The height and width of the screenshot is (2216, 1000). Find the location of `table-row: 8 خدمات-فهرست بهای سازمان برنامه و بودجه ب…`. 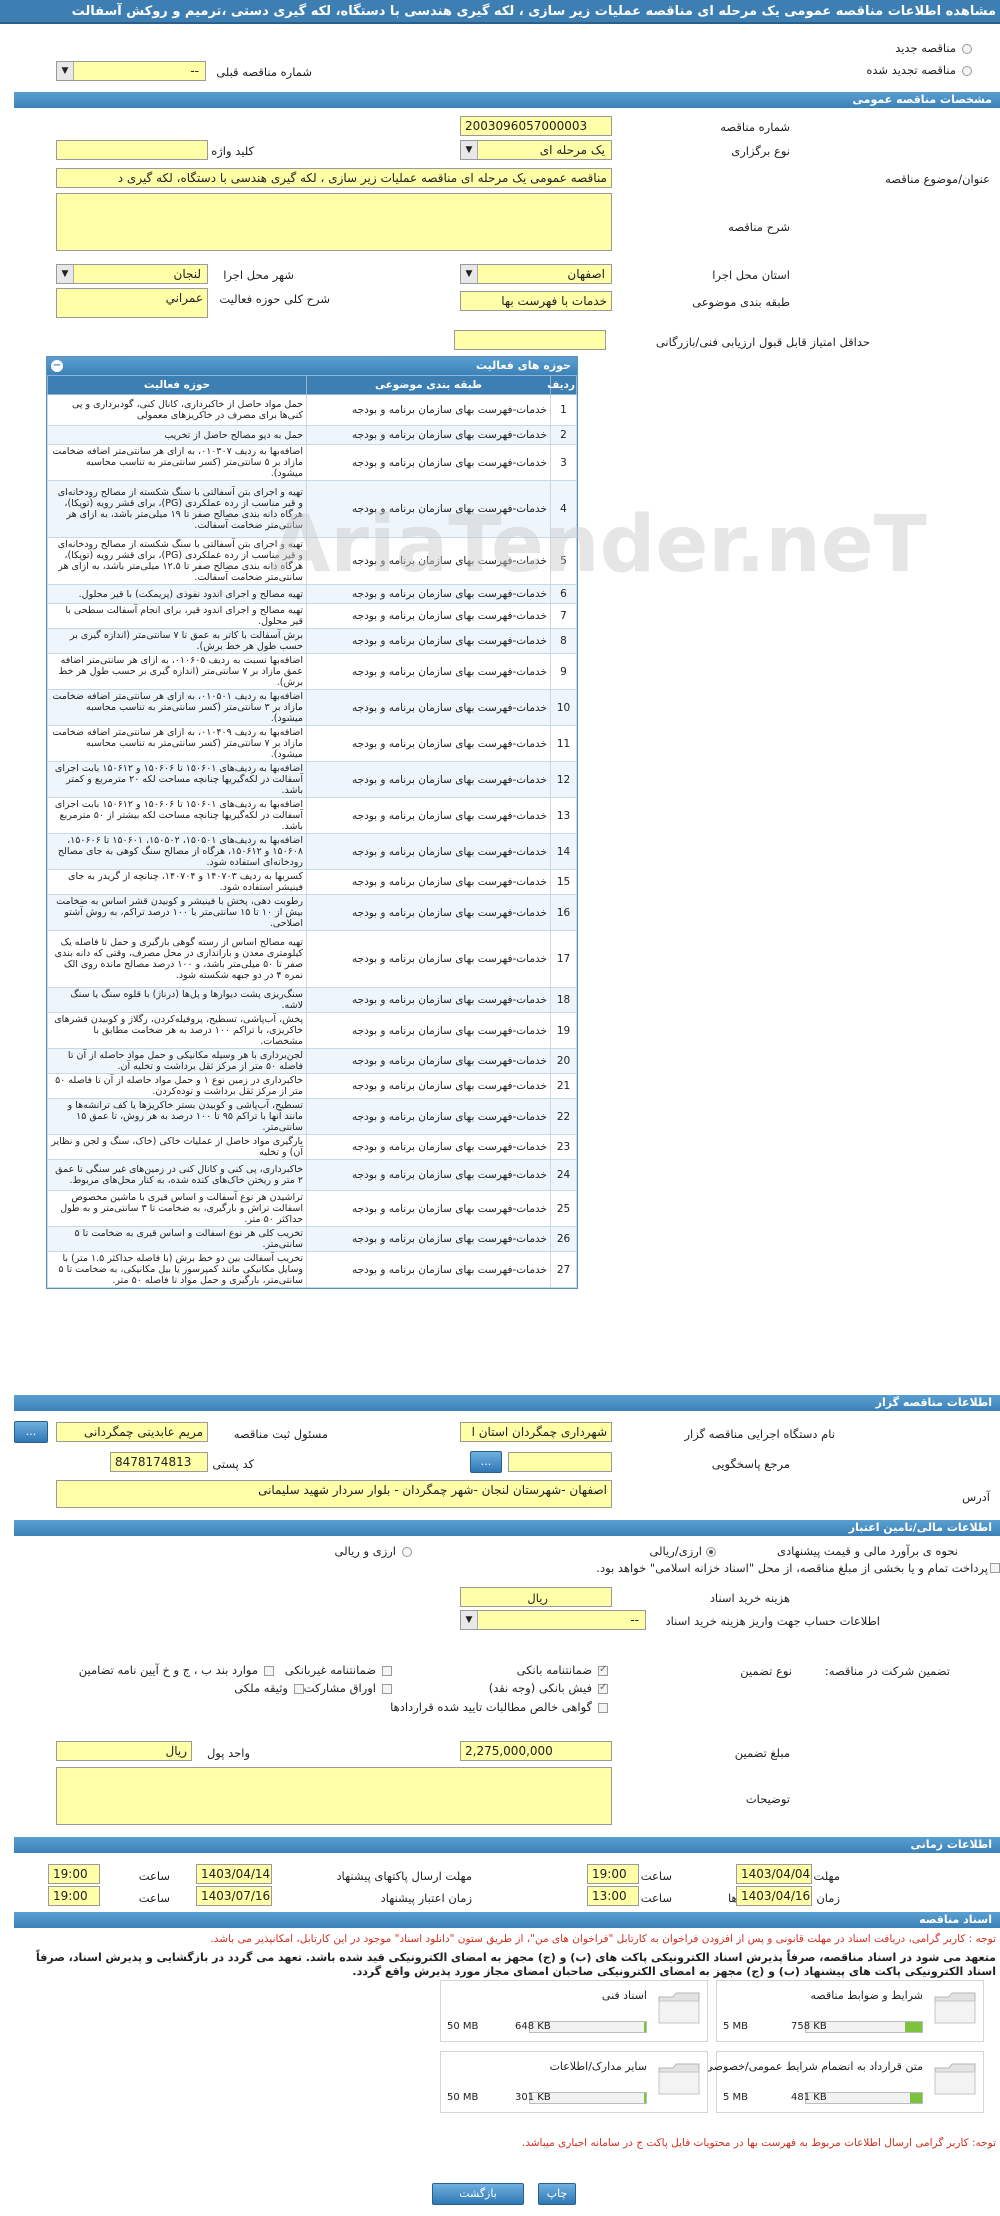

table-row: 8 خدمات-فهرست بهای سازمان برنامه و بودجه ب… is located at coordinates (312, 641).